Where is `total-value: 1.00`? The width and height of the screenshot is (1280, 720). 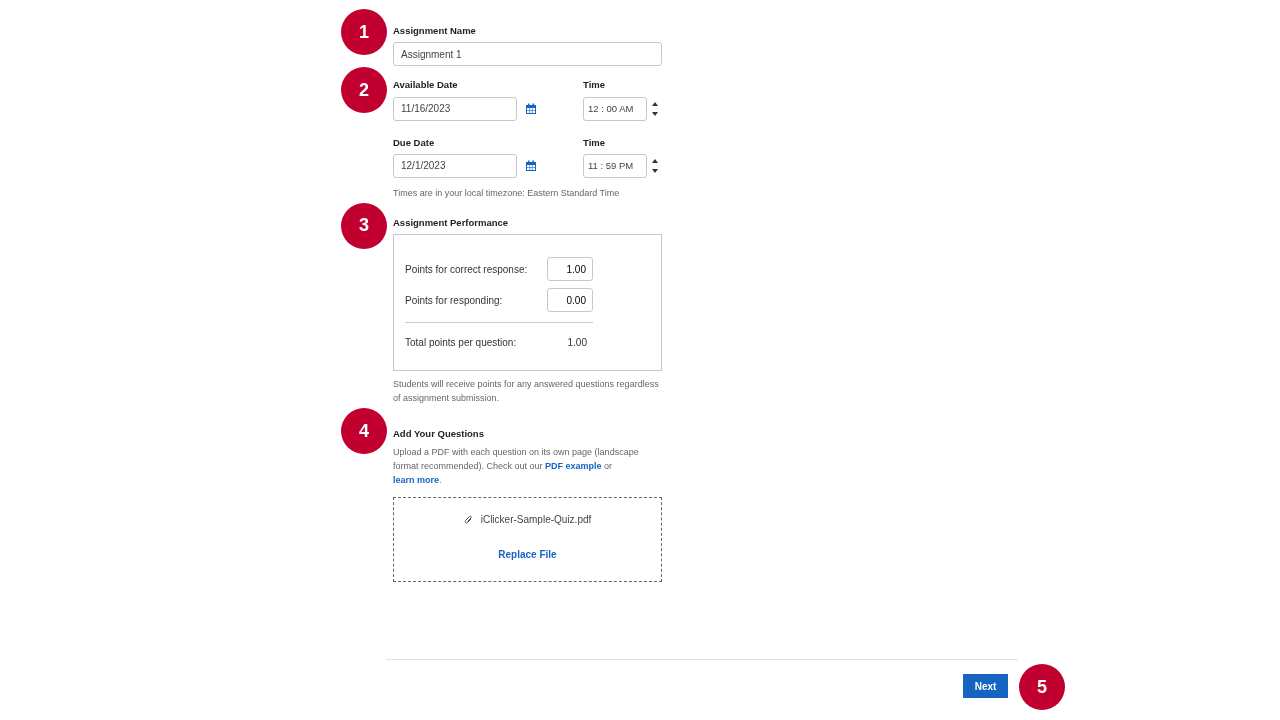 total-value: 1.00 is located at coordinates (577, 343).